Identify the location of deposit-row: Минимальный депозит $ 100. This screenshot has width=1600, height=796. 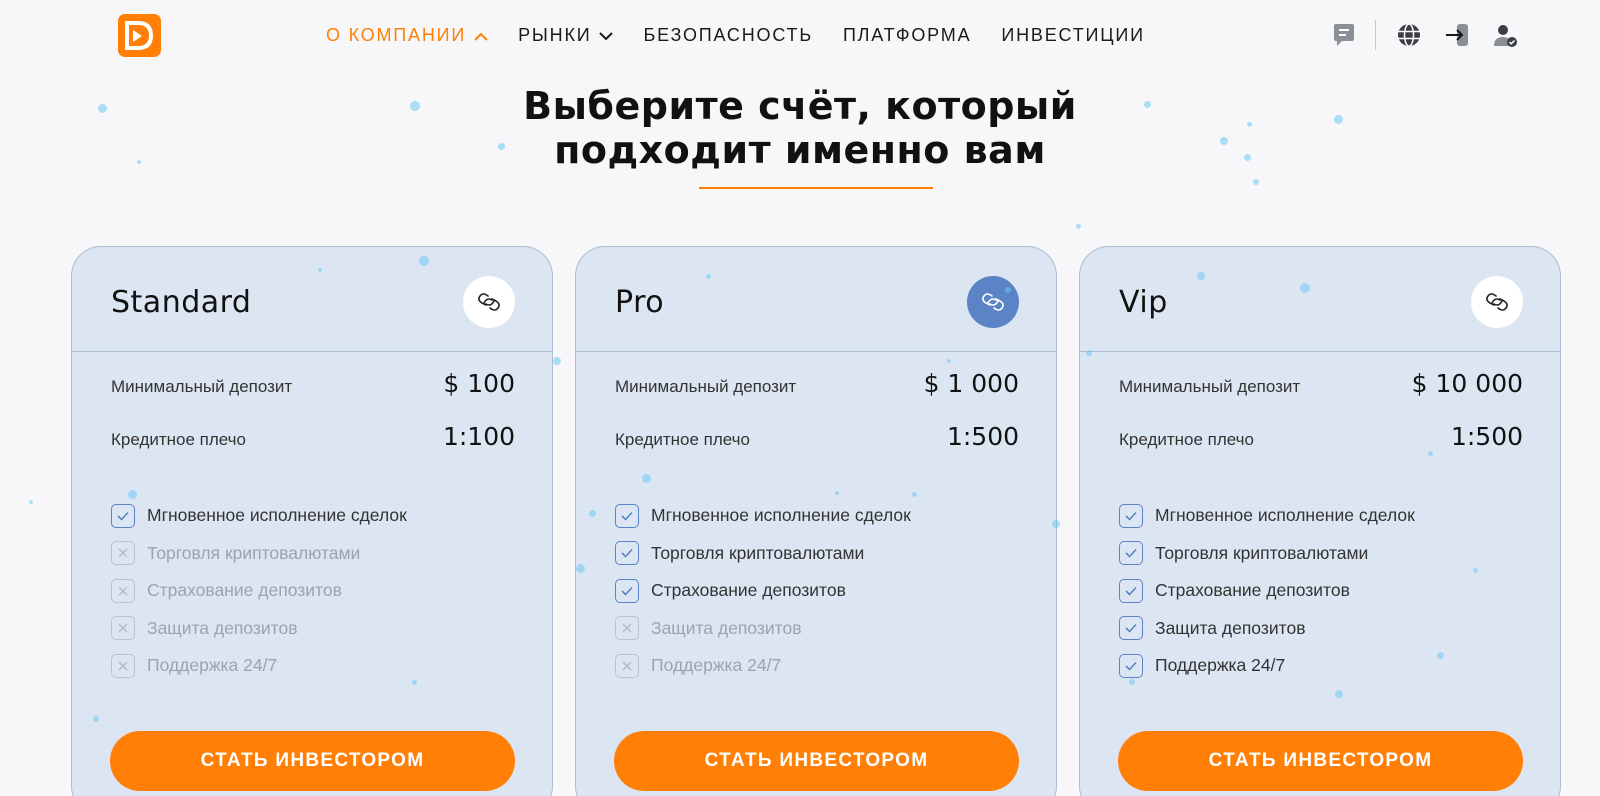
(313, 383).